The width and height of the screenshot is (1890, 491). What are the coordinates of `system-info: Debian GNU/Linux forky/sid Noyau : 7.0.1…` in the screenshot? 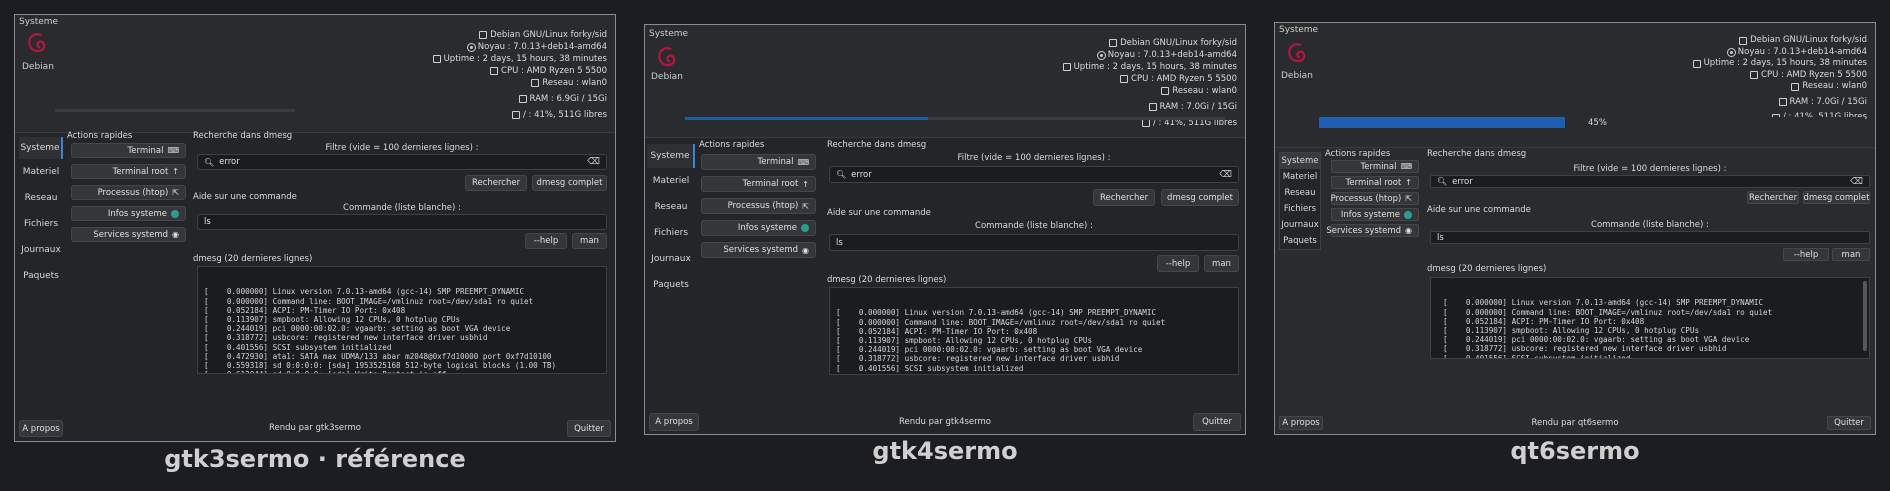 It's located at (1779, 79).